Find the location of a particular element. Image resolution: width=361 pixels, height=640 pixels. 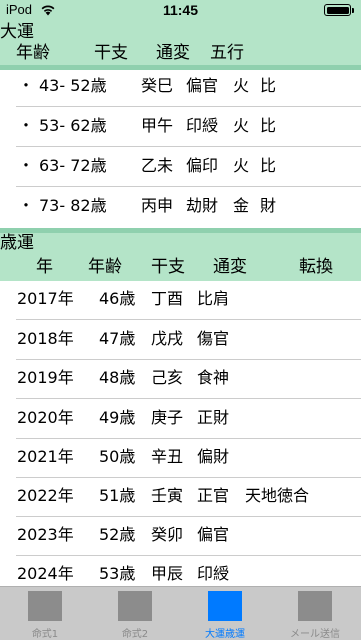

sainen-row: 2018年 47歳 戊戌 傷官 is located at coordinates (180, 340).